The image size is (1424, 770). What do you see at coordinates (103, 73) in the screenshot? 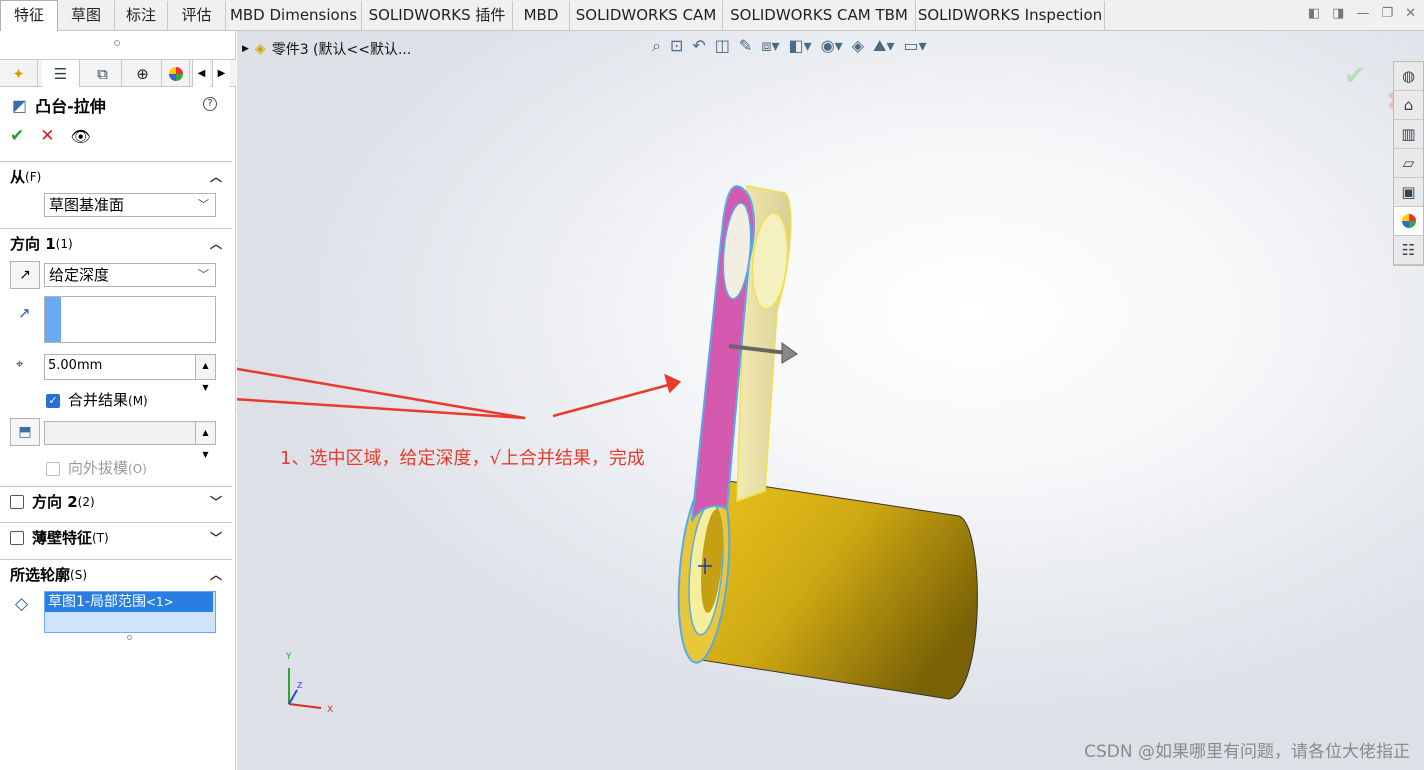
I see `configuration-manager-tab: ⧉` at bounding box center [103, 73].